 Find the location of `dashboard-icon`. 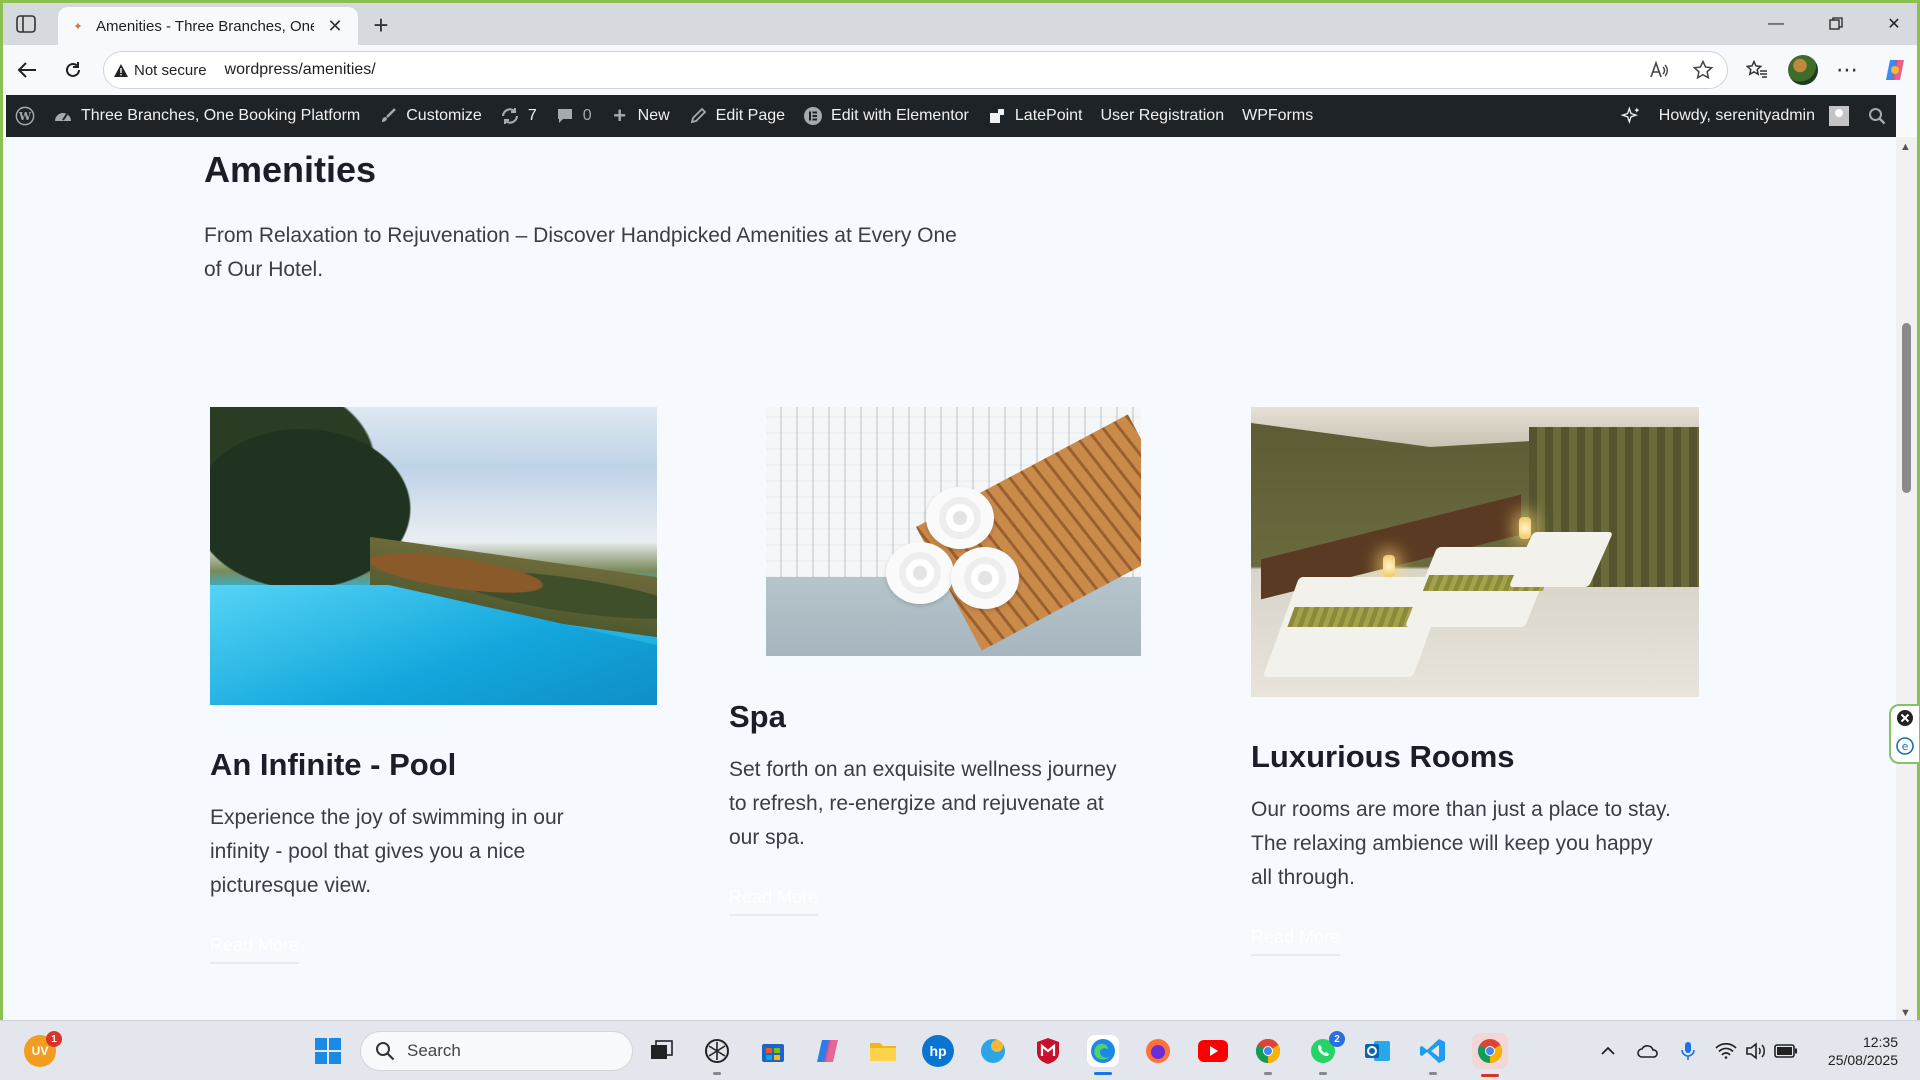

dashboard-icon is located at coordinates (63, 116).